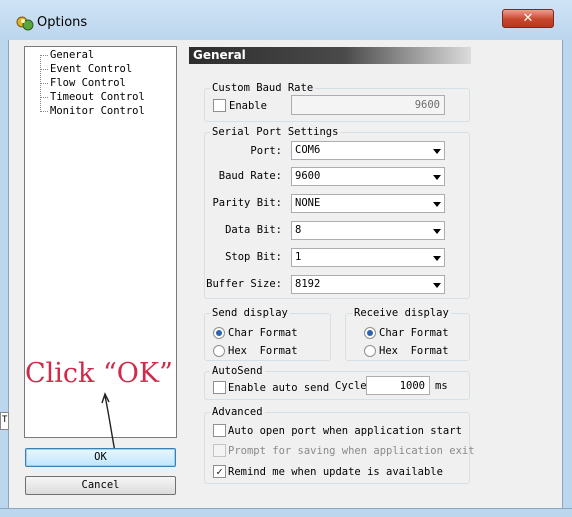 The height and width of the screenshot is (517, 572). I want to click on cycle-input: 1000, so click(398, 385).